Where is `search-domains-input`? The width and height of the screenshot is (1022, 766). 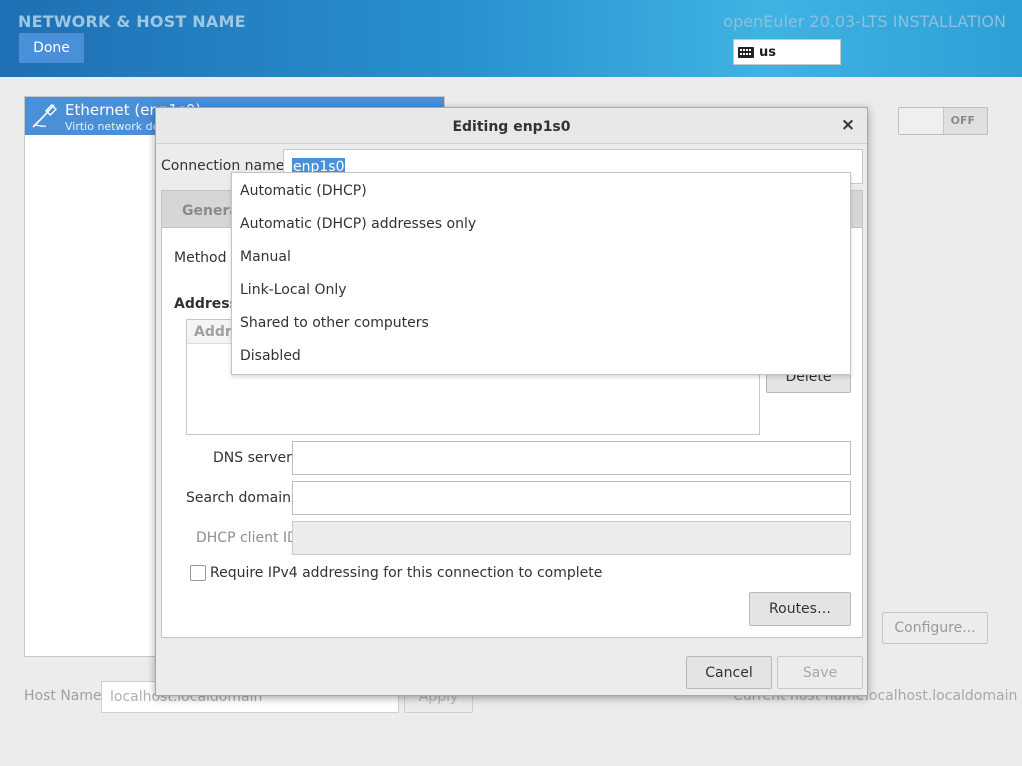
search-domains-input is located at coordinates (571, 498).